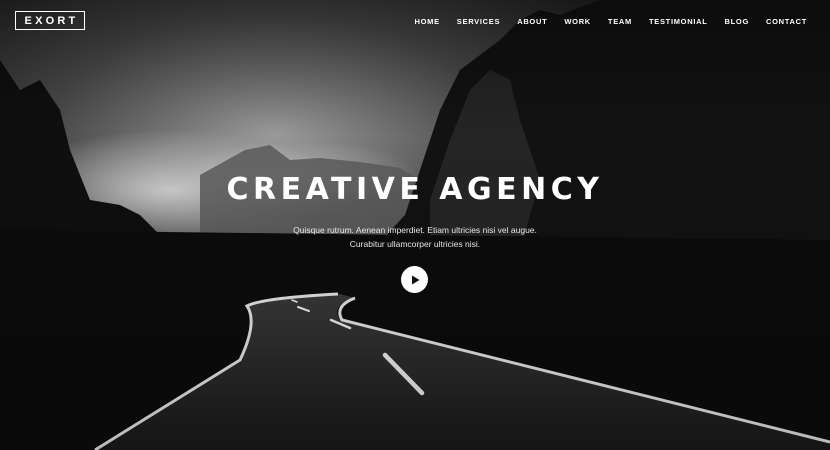  Describe the element at coordinates (532, 21) in the screenshot. I see `nav-item-about: ABOUT` at that location.